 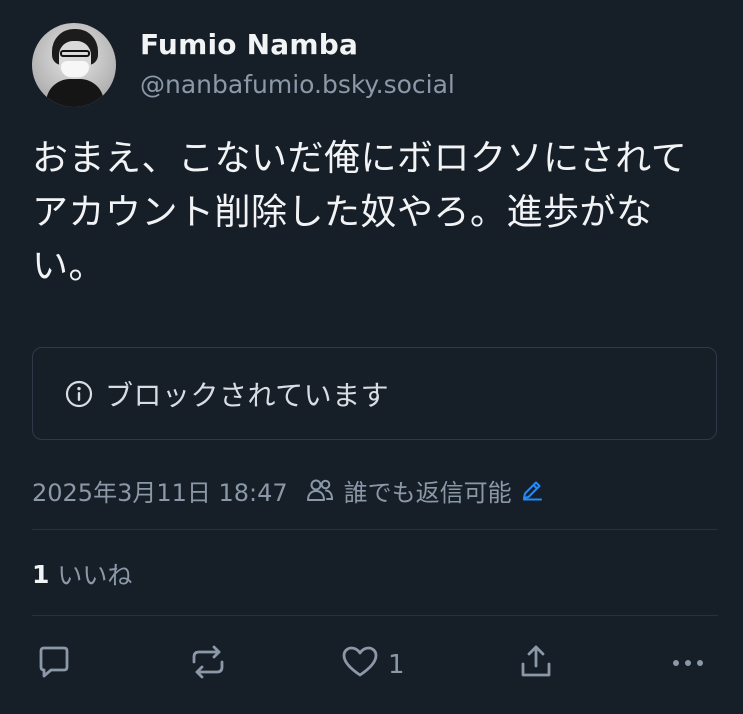 I want to click on post-timestamp: 2025年3月11日 18:47, so click(x=160, y=490).